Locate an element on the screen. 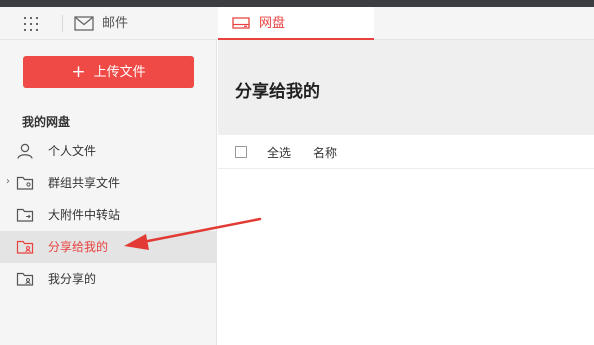  plus-icon: + is located at coordinates (78, 72).